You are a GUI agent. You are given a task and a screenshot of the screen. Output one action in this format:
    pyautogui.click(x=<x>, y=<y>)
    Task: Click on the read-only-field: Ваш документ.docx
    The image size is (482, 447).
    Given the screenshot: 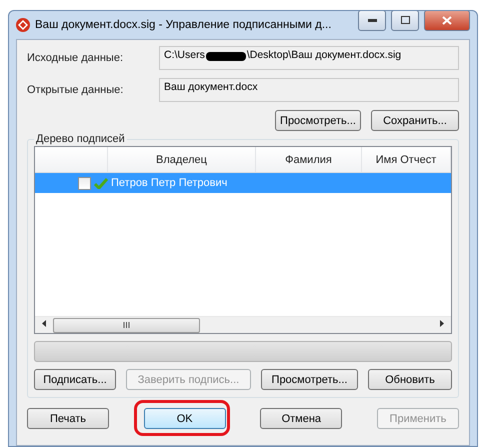 What is the action you would take?
    pyautogui.click(x=309, y=90)
    